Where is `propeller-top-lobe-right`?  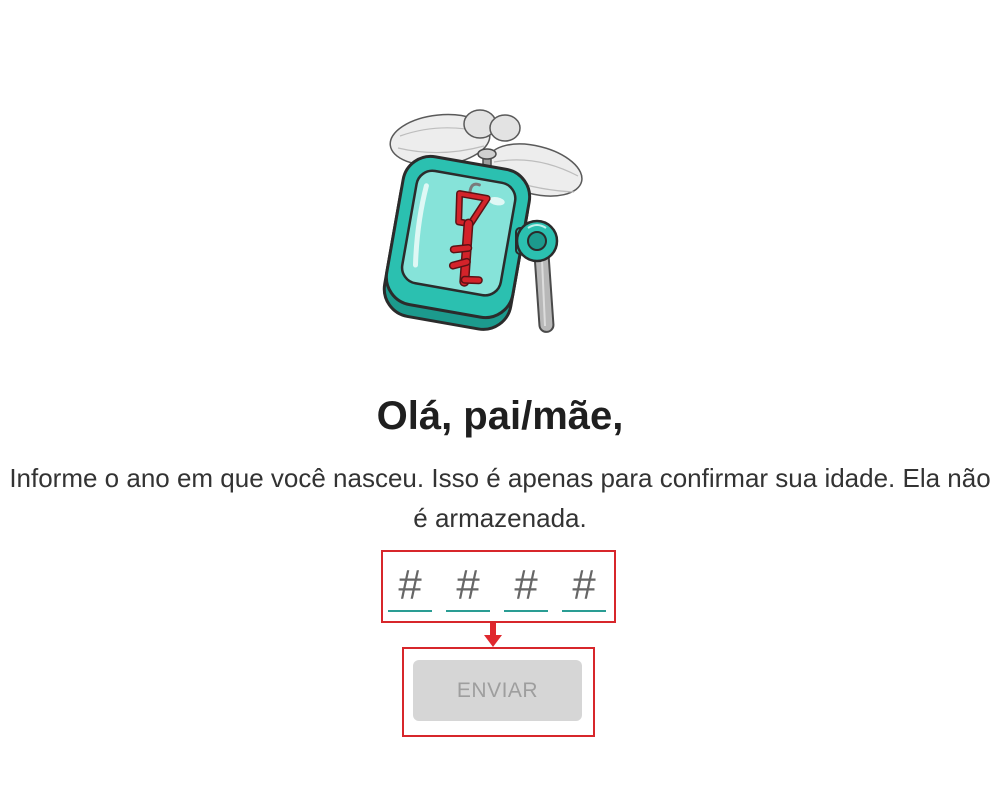 propeller-top-lobe-right is located at coordinates (505, 128).